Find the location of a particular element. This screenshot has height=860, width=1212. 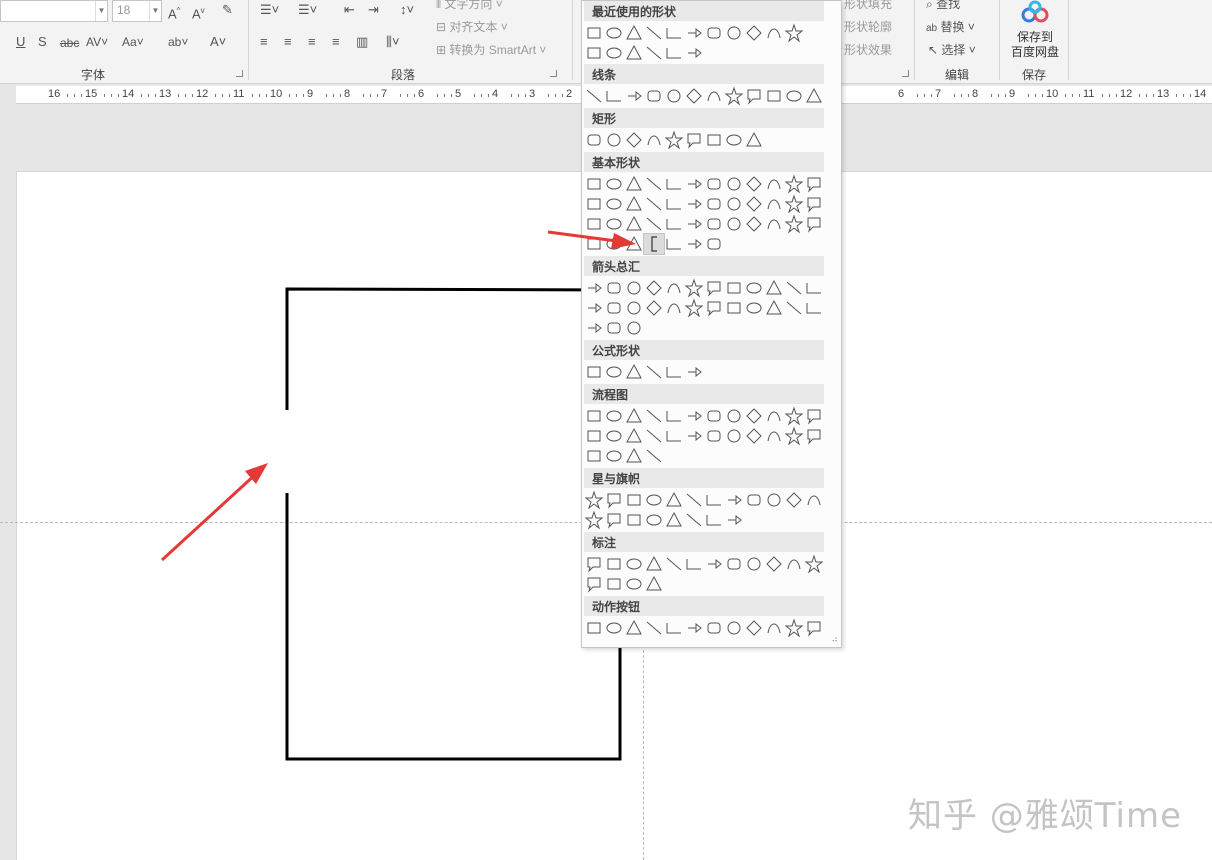

shape-outline-button: 形状轮廓 is located at coordinates (868, 27).